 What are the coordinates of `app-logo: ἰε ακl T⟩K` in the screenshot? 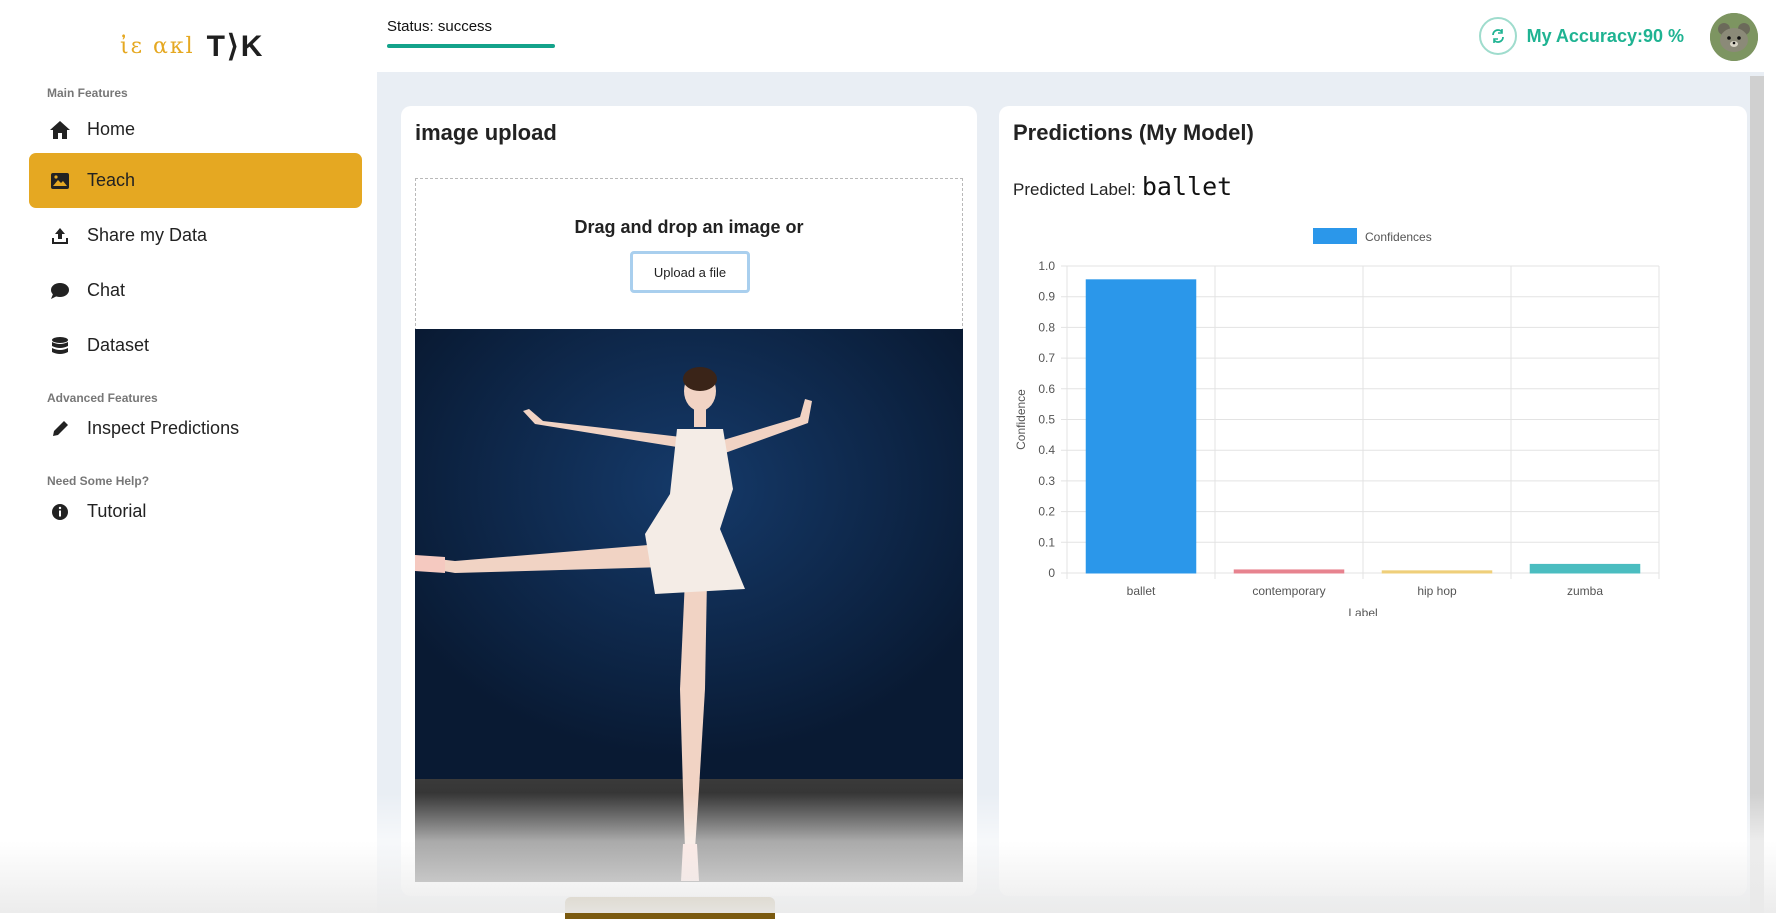 It's located at (192, 46).